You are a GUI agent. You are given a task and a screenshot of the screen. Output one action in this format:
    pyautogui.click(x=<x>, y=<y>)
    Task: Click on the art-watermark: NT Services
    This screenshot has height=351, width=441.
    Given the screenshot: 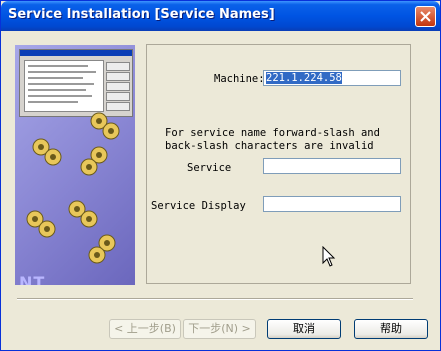 What is the action you would take?
    pyautogui.click(x=32, y=279)
    